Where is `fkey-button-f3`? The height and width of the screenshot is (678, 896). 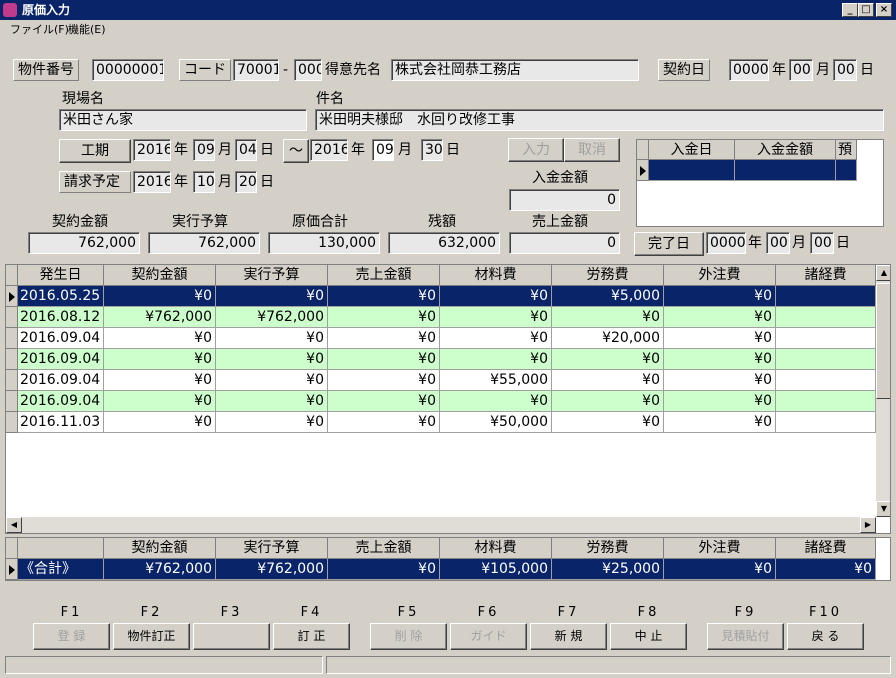 fkey-button-f3 is located at coordinates (231, 636).